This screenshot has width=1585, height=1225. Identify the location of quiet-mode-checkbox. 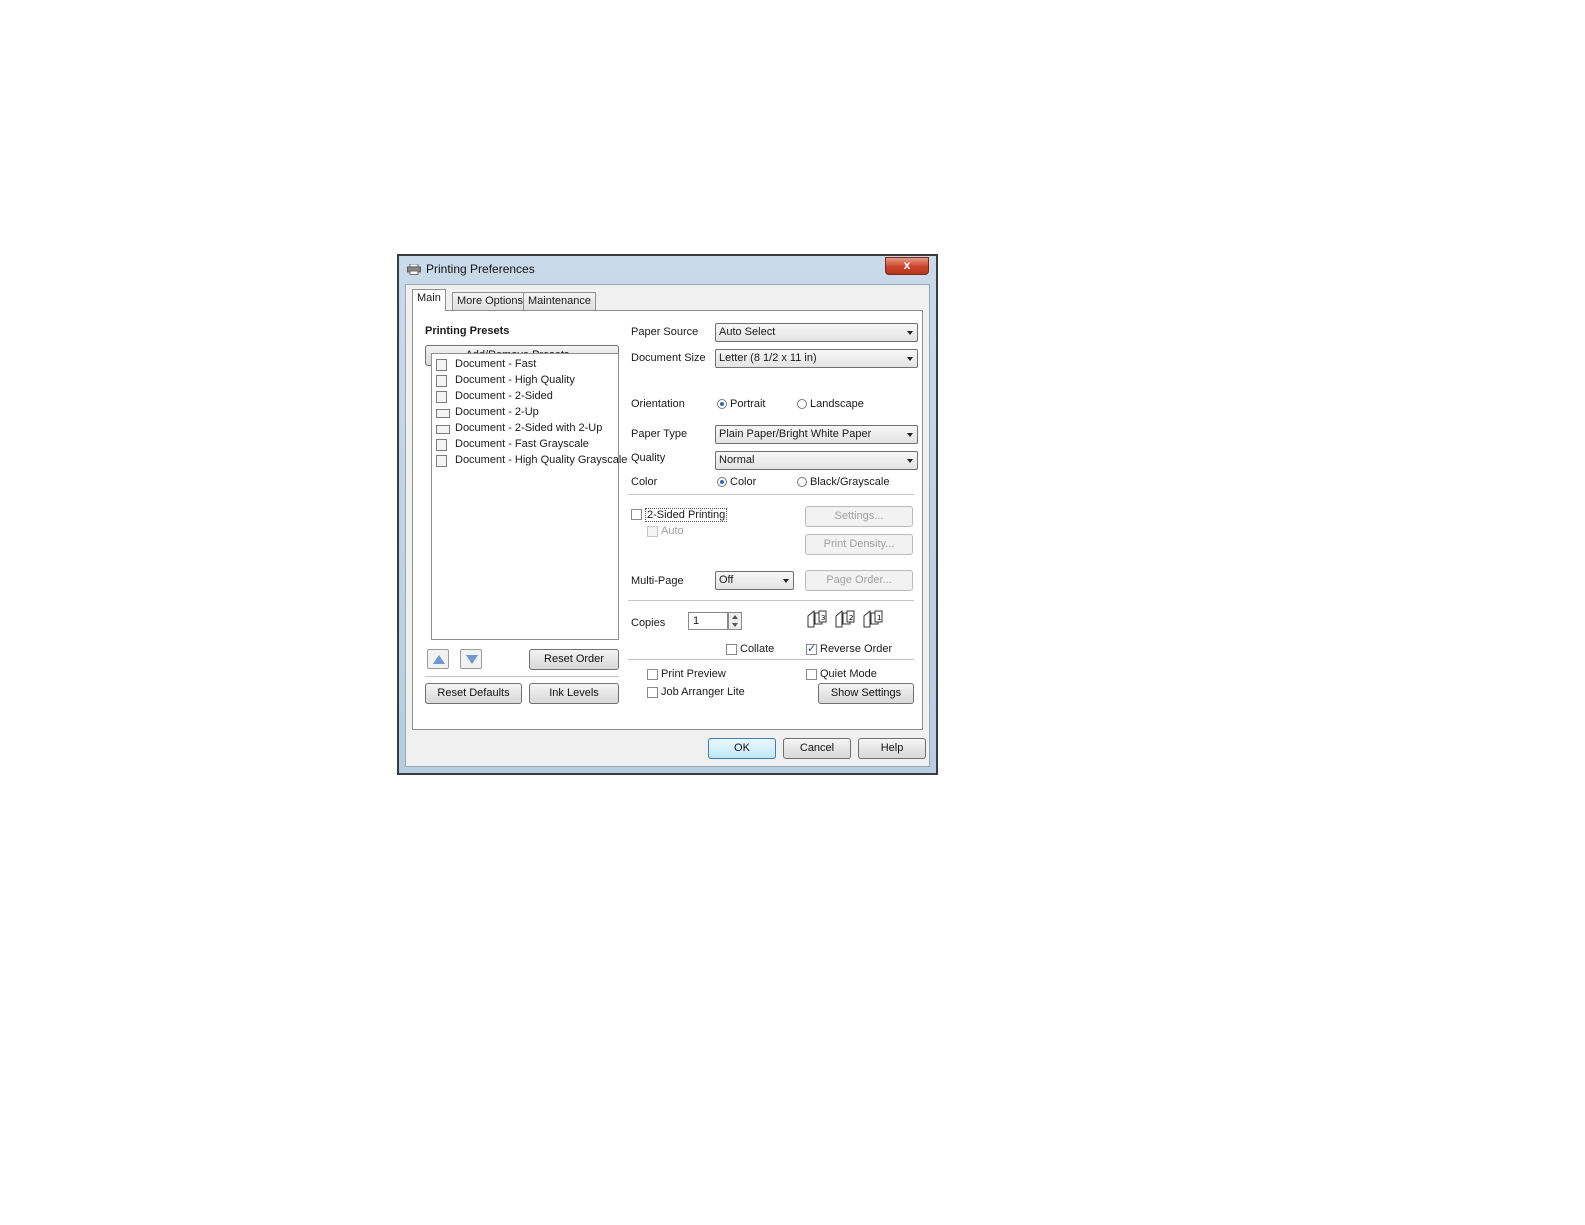
(811, 674).